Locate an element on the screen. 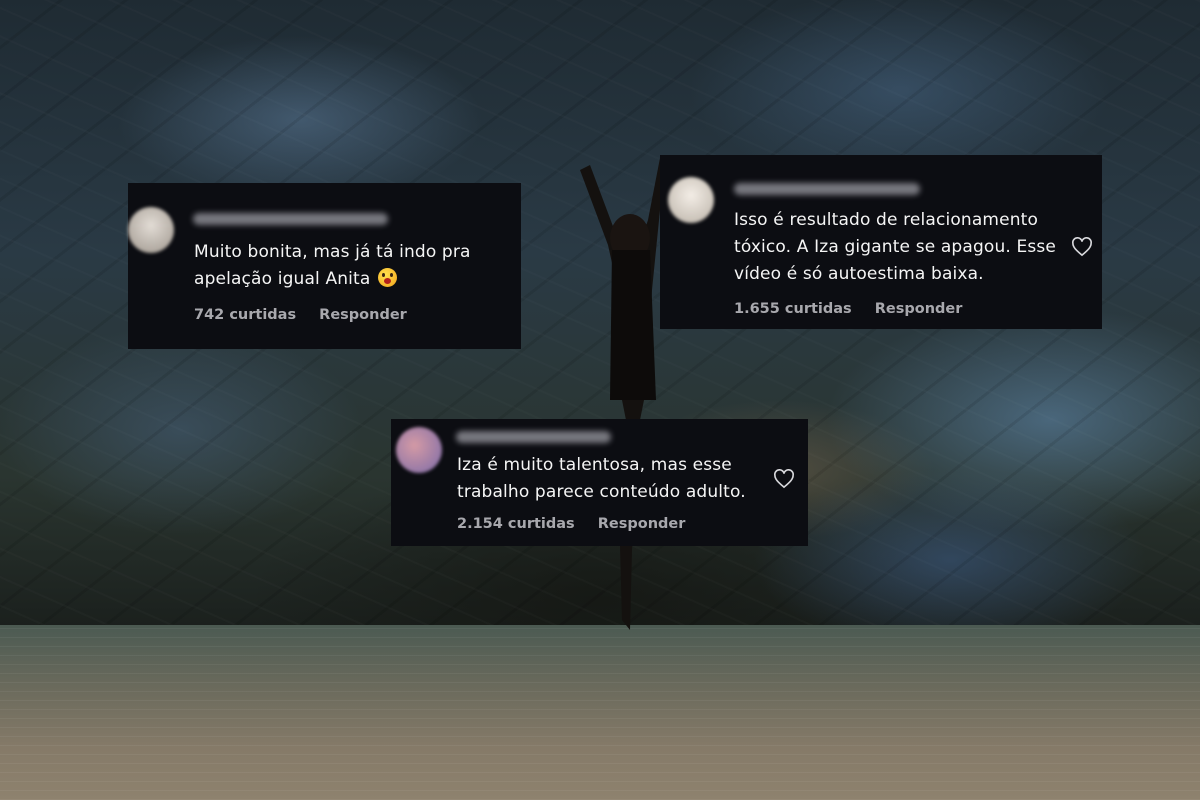  comment-username: edeliacarvalho is located at coordinates (827, 189).